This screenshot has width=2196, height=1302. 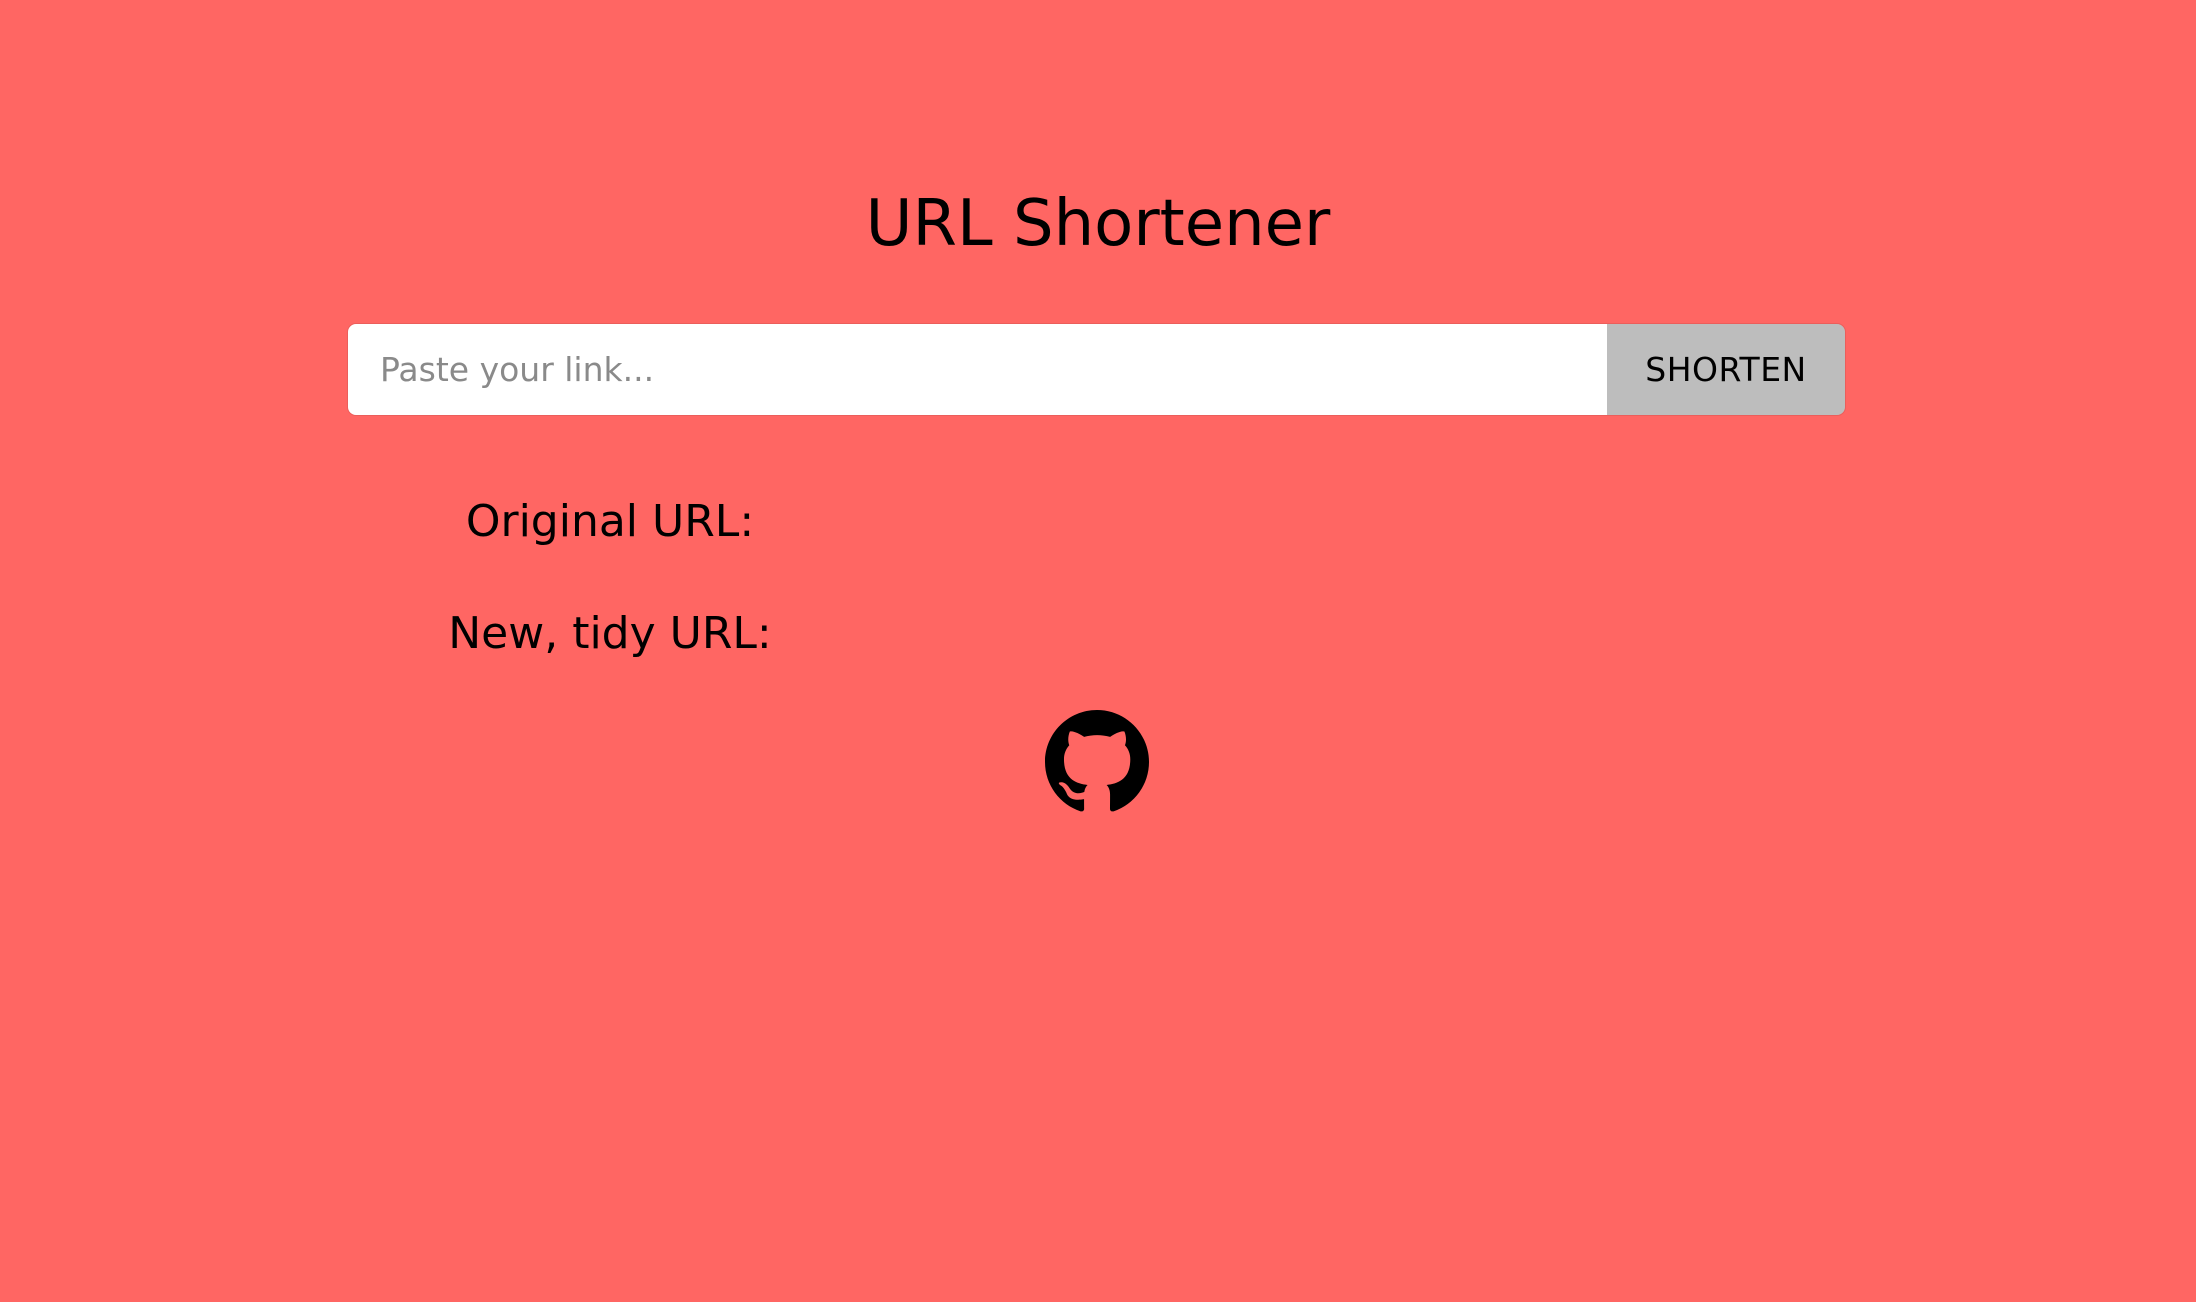 What do you see at coordinates (977, 369) in the screenshot?
I see `url-input` at bounding box center [977, 369].